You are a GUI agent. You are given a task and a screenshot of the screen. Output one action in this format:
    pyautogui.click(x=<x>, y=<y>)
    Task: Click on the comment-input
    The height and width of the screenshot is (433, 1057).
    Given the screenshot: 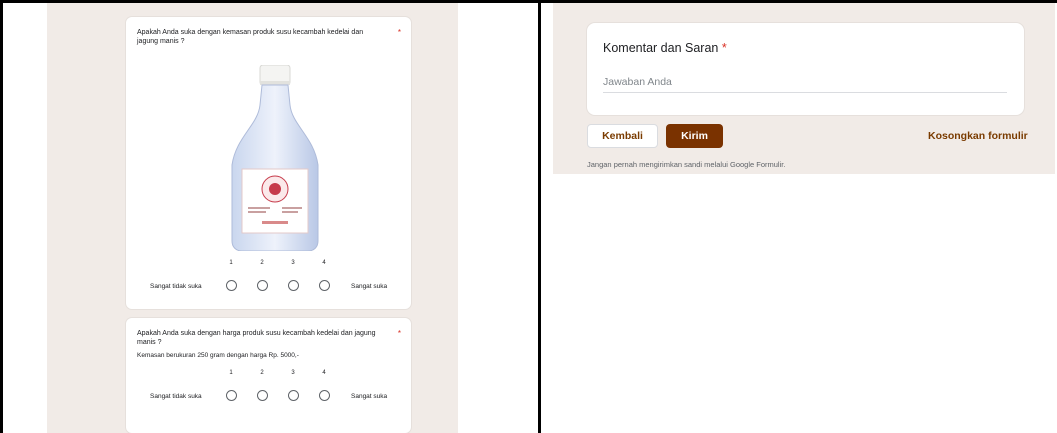 What is the action you would take?
    pyautogui.click(x=805, y=82)
    